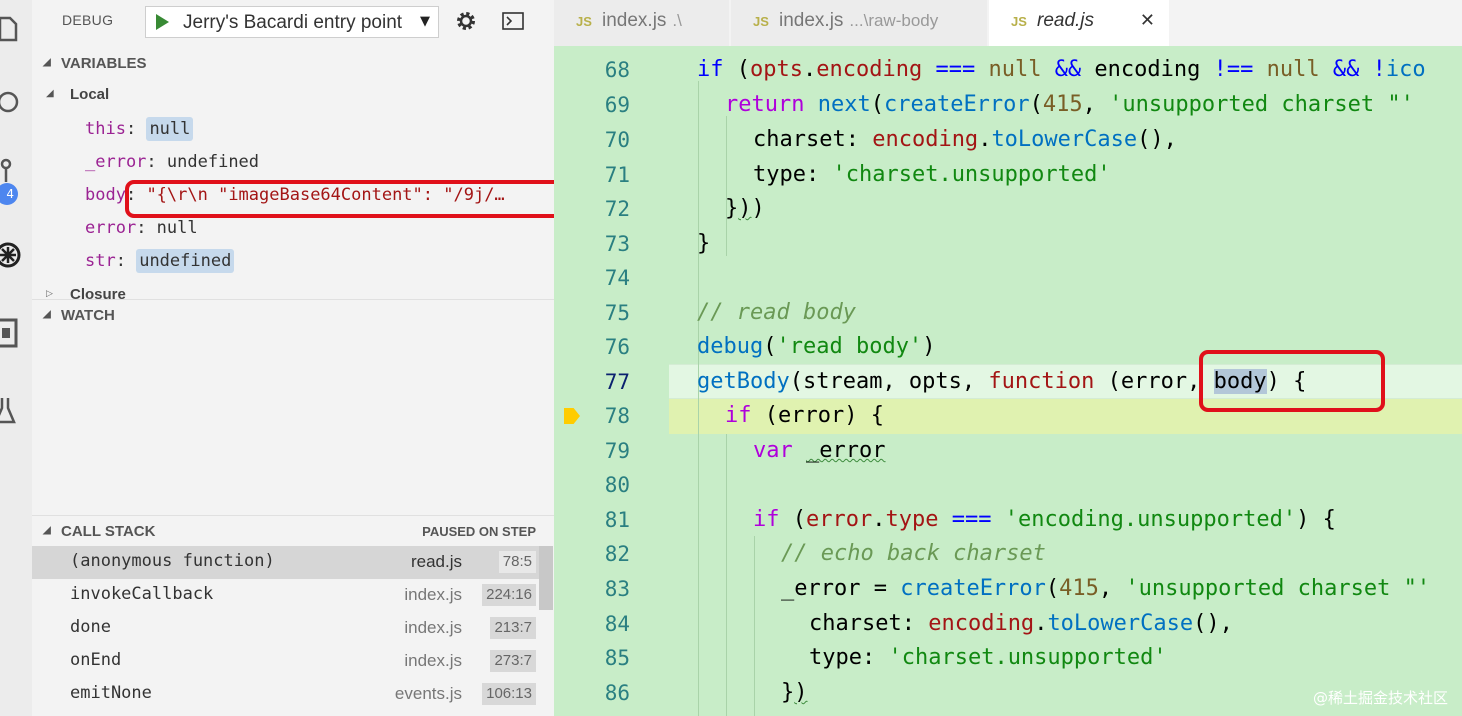 This screenshot has height=716, width=1462. What do you see at coordinates (1066, 20) in the screenshot?
I see `tab-label: read.js` at bounding box center [1066, 20].